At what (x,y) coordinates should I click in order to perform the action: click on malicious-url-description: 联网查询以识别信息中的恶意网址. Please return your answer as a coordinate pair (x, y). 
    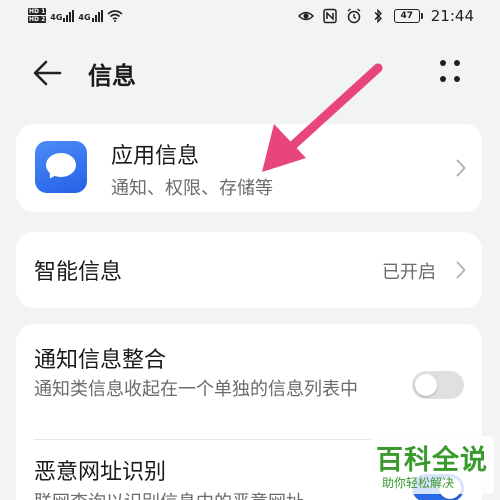
    Looking at the image, I should click on (169, 494).